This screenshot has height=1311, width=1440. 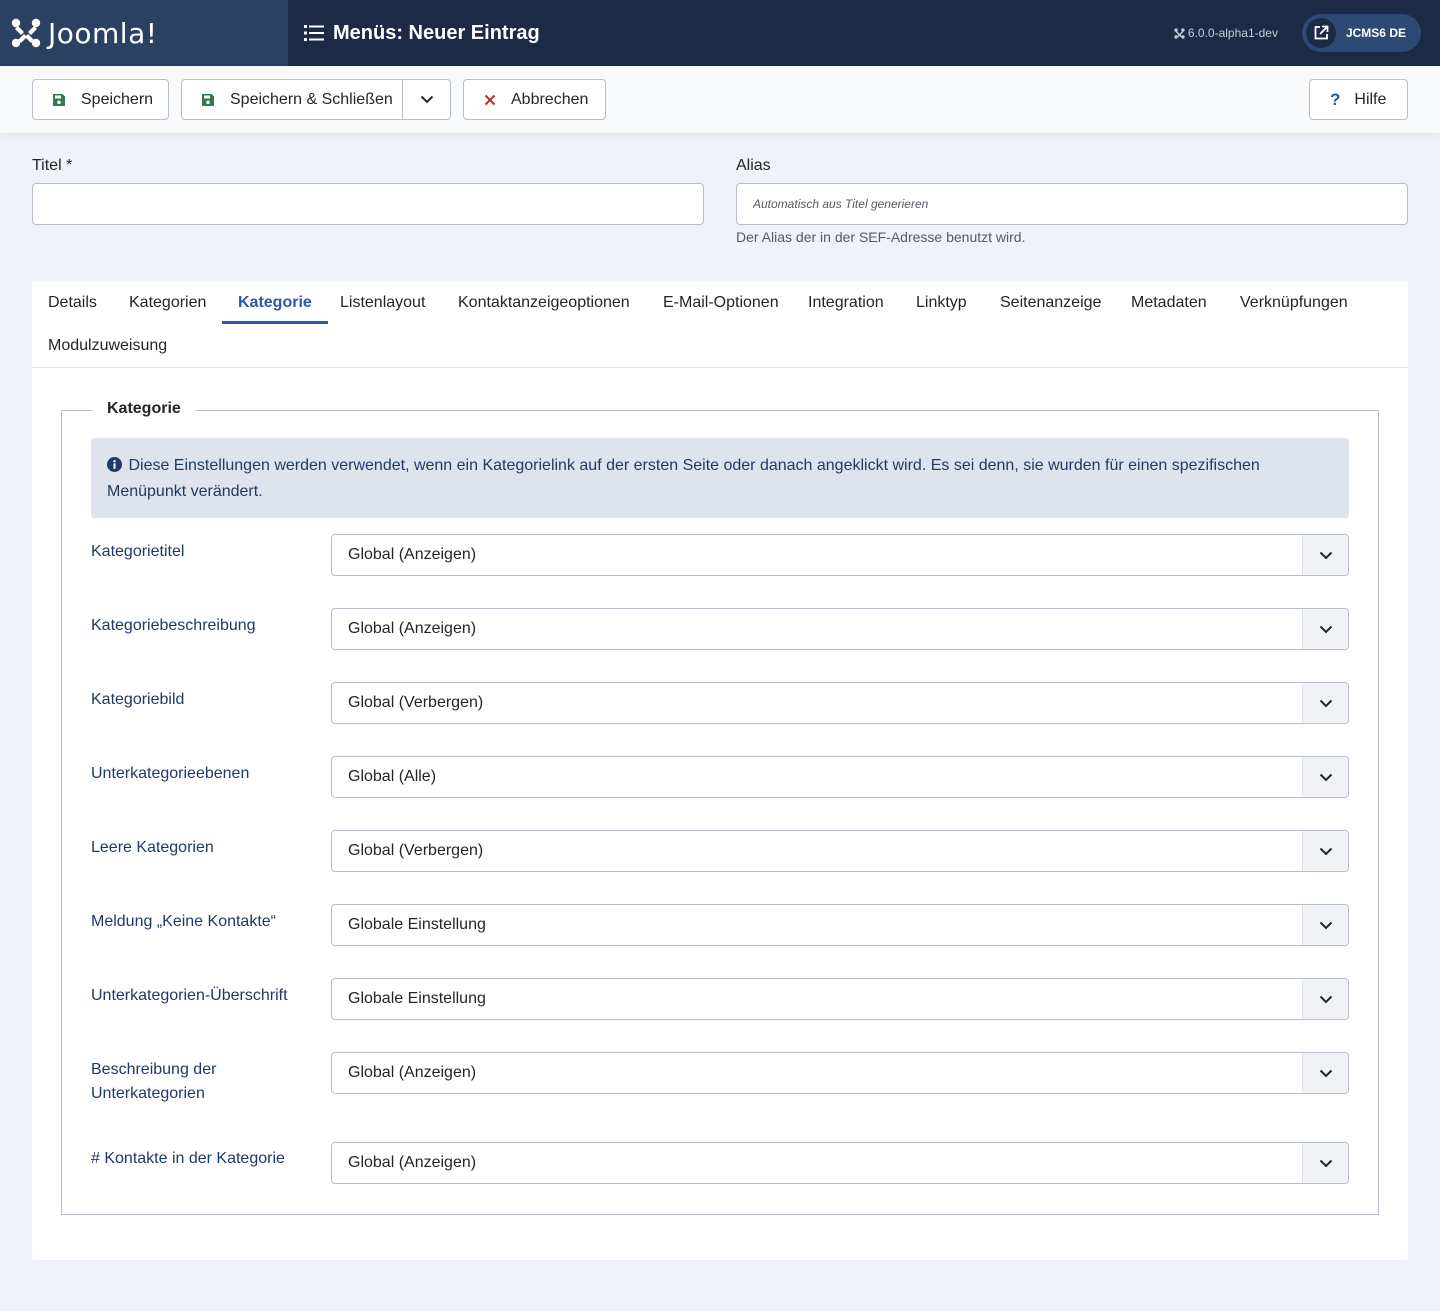 I want to click on cancel-button: Abbrechen, so click(x=534, y=99).